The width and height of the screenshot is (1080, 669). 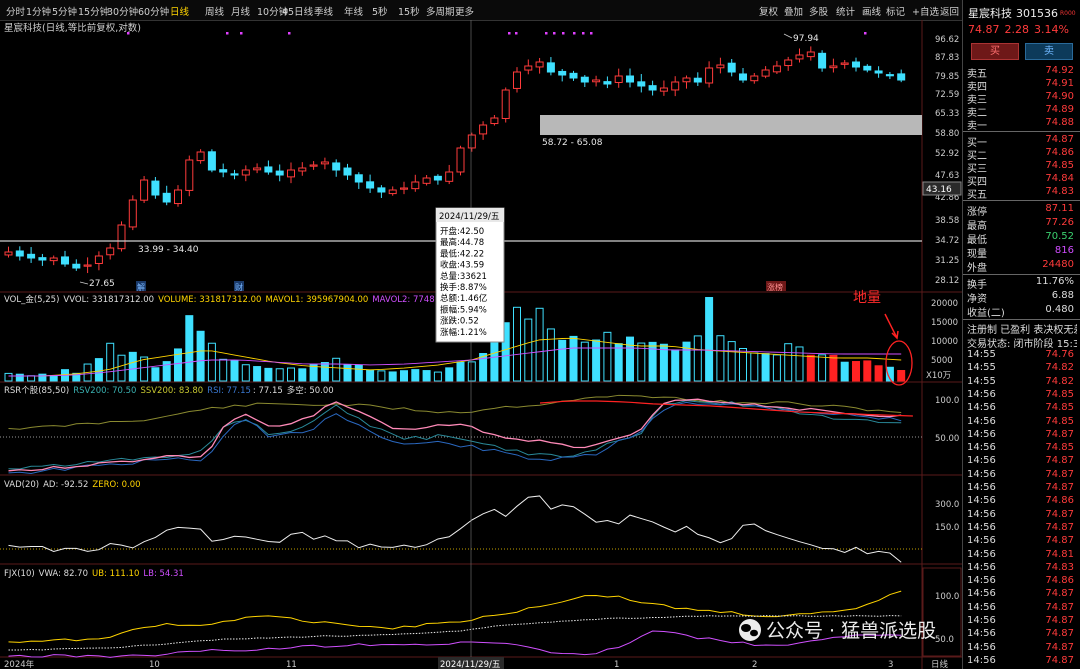 What do you see at coordinates (1022, 343) in the screenshot?
I see `trade-status: 交易状态: 闭市阶段 15:30` at bounding box center [1022, 343].